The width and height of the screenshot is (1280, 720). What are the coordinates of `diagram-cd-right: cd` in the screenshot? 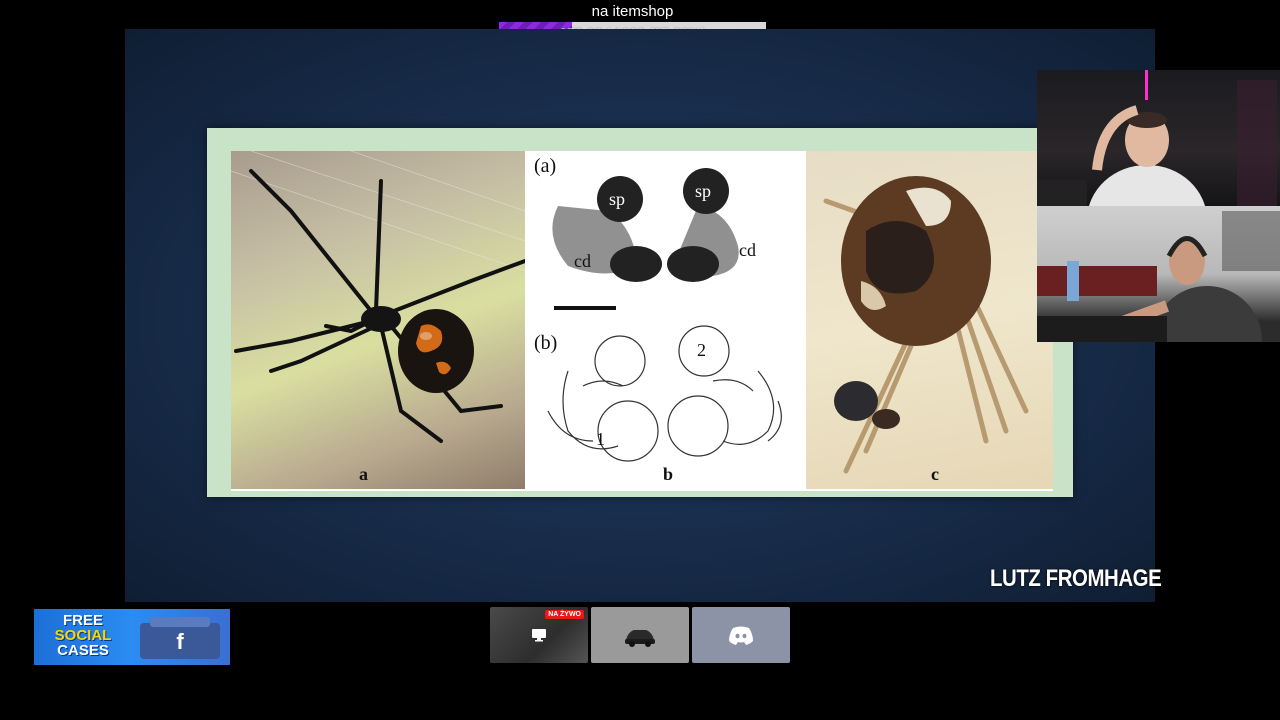 It's located at (747, 250).